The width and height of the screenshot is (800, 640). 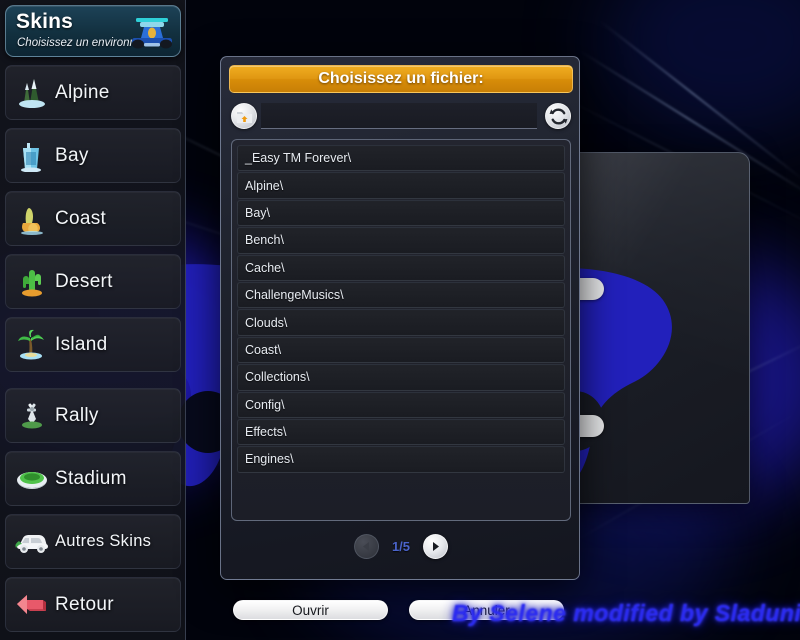 What do you see at coordinates (93, 155) in the screenshot?
I see `sidebar-item-bay: Bay` at bounding box center [93, 155].